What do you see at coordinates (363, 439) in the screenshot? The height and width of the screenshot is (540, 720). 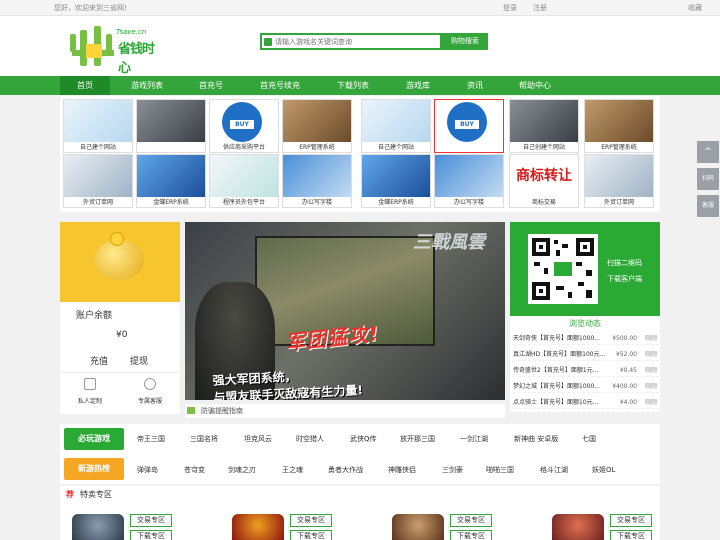 I see `cat-item: 武侠Q传` at bounding box center [363, 439].